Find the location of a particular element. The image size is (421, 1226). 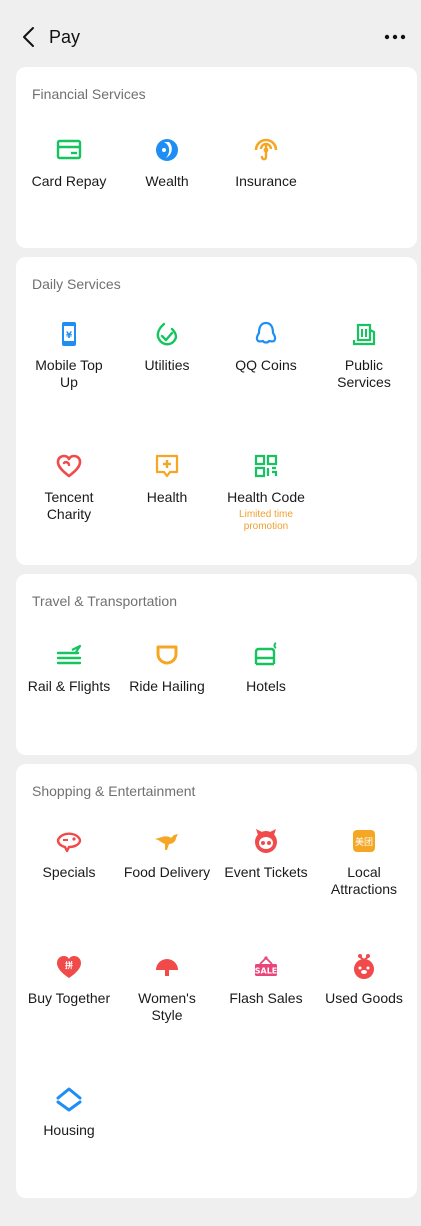

card-repay-icon is located at coordinates (69, 149).